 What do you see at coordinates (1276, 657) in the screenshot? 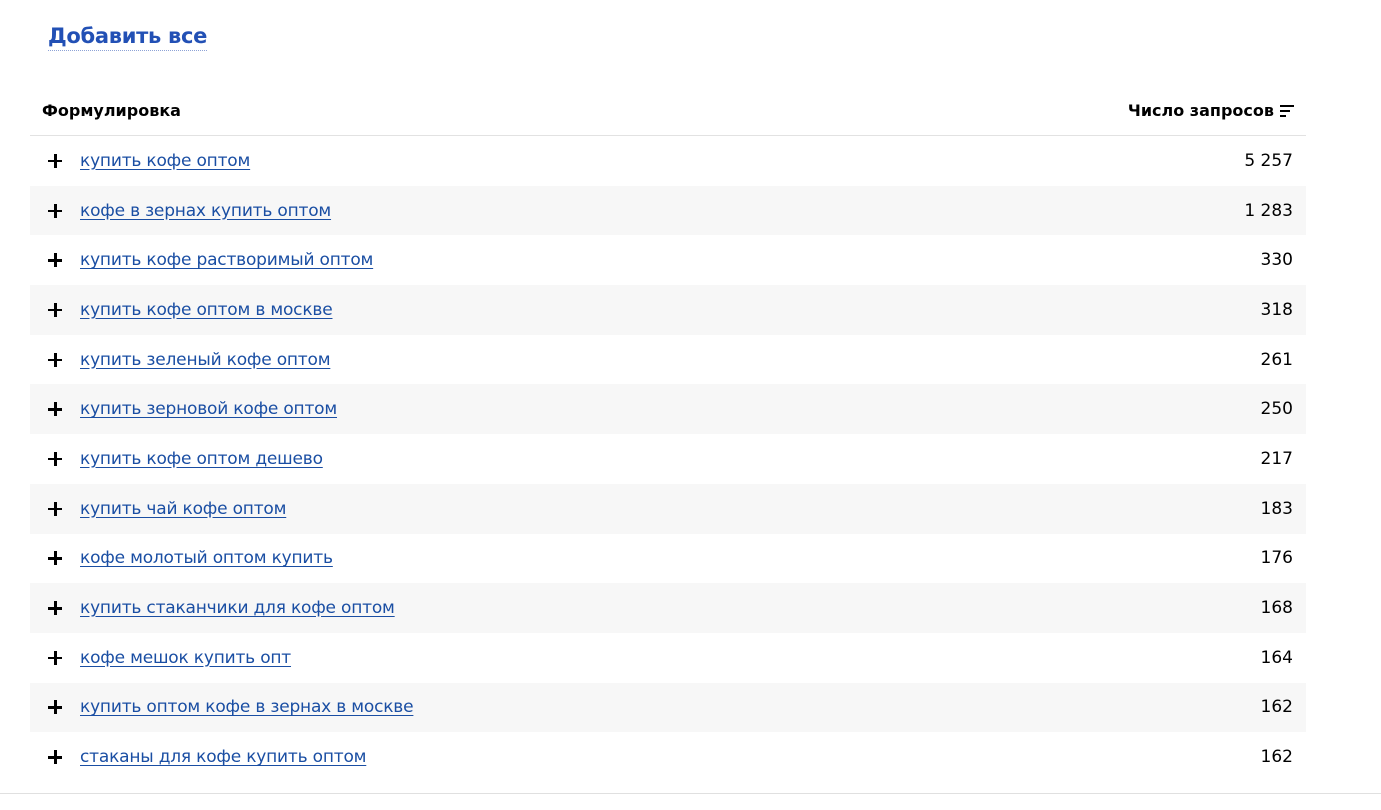
I see `query-count: 164` at bounding box center [1276, 657].